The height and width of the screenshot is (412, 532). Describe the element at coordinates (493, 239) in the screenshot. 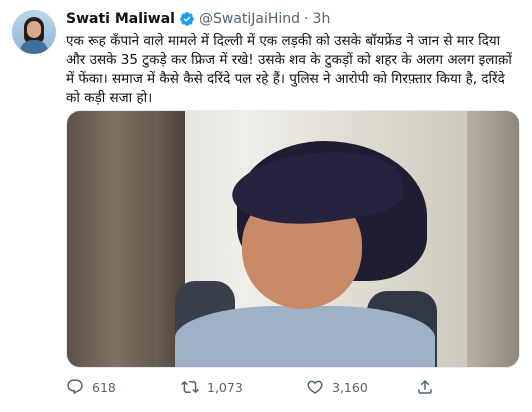

I see `photo-background-tree` at that location.